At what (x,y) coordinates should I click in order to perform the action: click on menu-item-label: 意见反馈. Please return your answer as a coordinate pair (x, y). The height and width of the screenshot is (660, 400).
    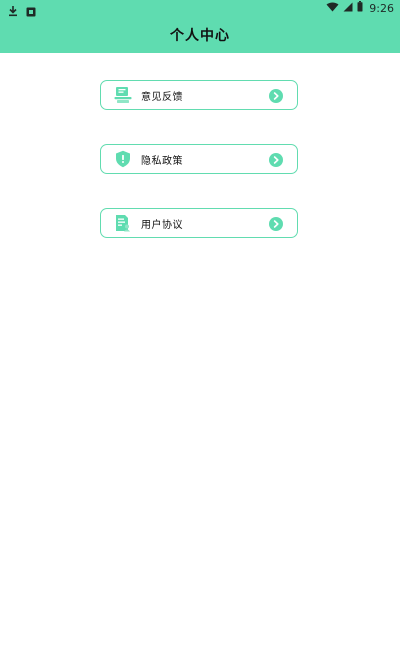
    Looking at the image, I should click on (162, 97).